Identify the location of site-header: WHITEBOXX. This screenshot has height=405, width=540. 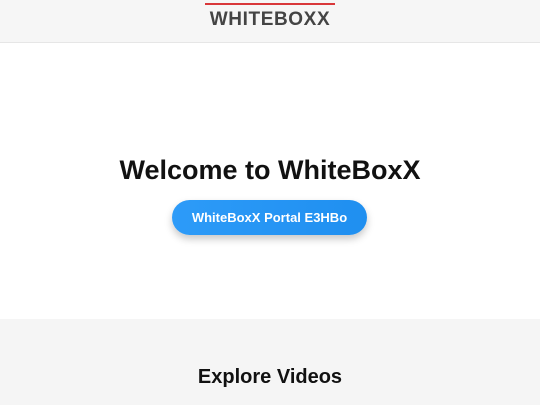
(270, 21).